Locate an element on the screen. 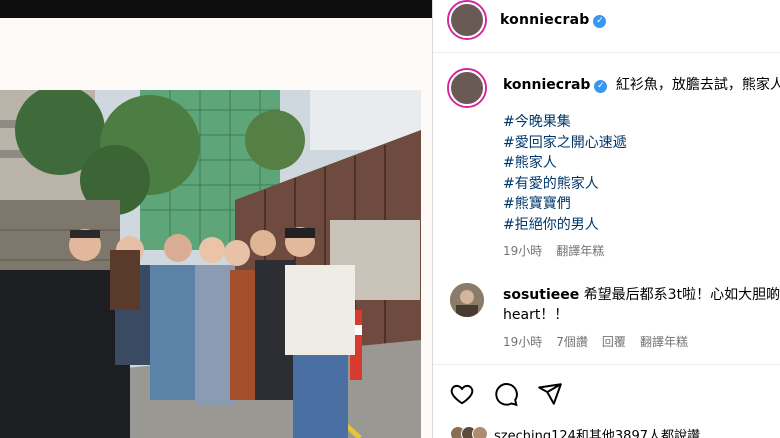 The height and width of the screenshot is (438, 780). caption-username: konniecrab is located at coordinates (546, 85).